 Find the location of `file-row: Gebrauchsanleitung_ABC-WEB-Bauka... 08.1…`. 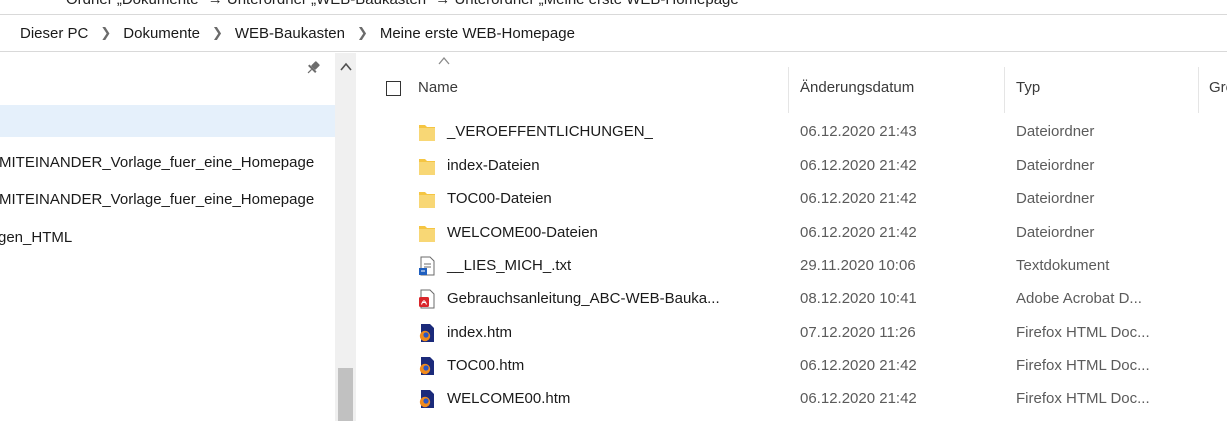

file-row: Gebrauchsanleitung_ABC-WEB-Bauka... 08.1… is located at coordinates (791, 298).